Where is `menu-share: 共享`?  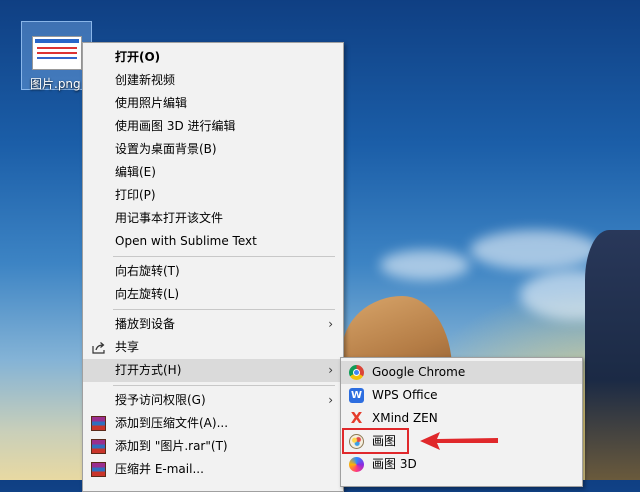 menu-share: 共享 is located at coordinates (213, 347).